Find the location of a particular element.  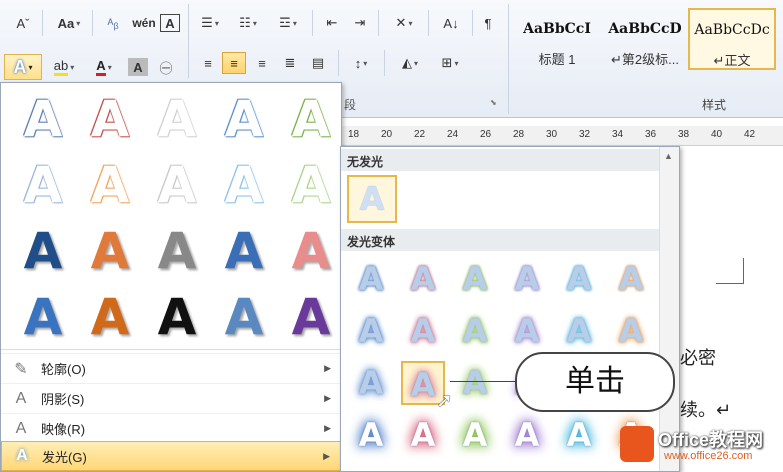

clear-format-button: ᴬᵦ is located at coordinates (113, 23).